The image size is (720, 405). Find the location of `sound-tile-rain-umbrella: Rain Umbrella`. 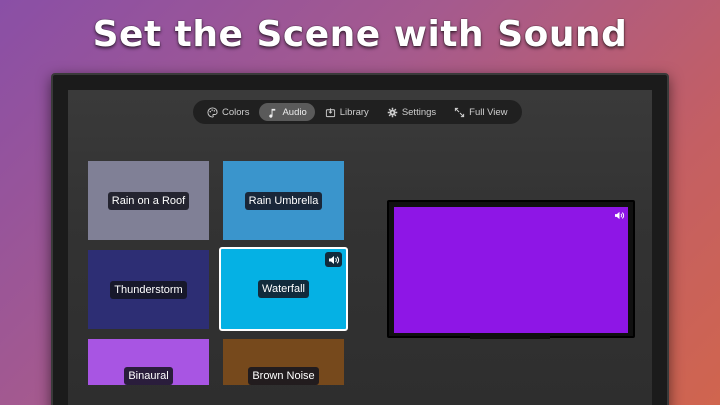

sound-tile-rain-umbrella: Rain Umbrella is located at coordinates (283, 200).